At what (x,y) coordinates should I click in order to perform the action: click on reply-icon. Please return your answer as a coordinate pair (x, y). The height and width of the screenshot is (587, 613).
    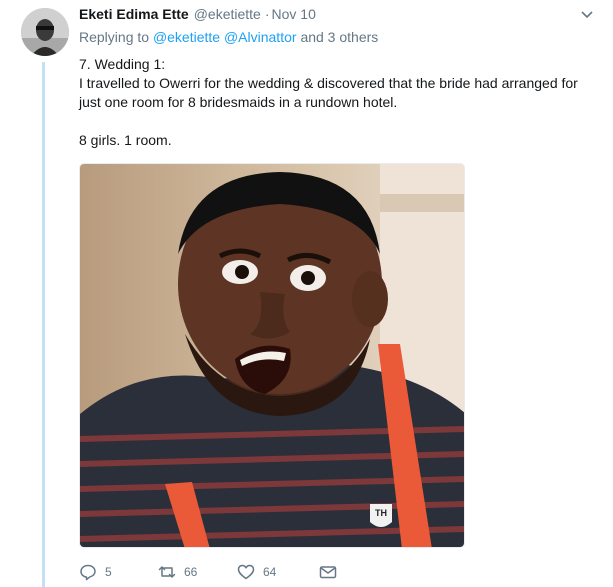
    Looking at the image, I should click on (88, 572).